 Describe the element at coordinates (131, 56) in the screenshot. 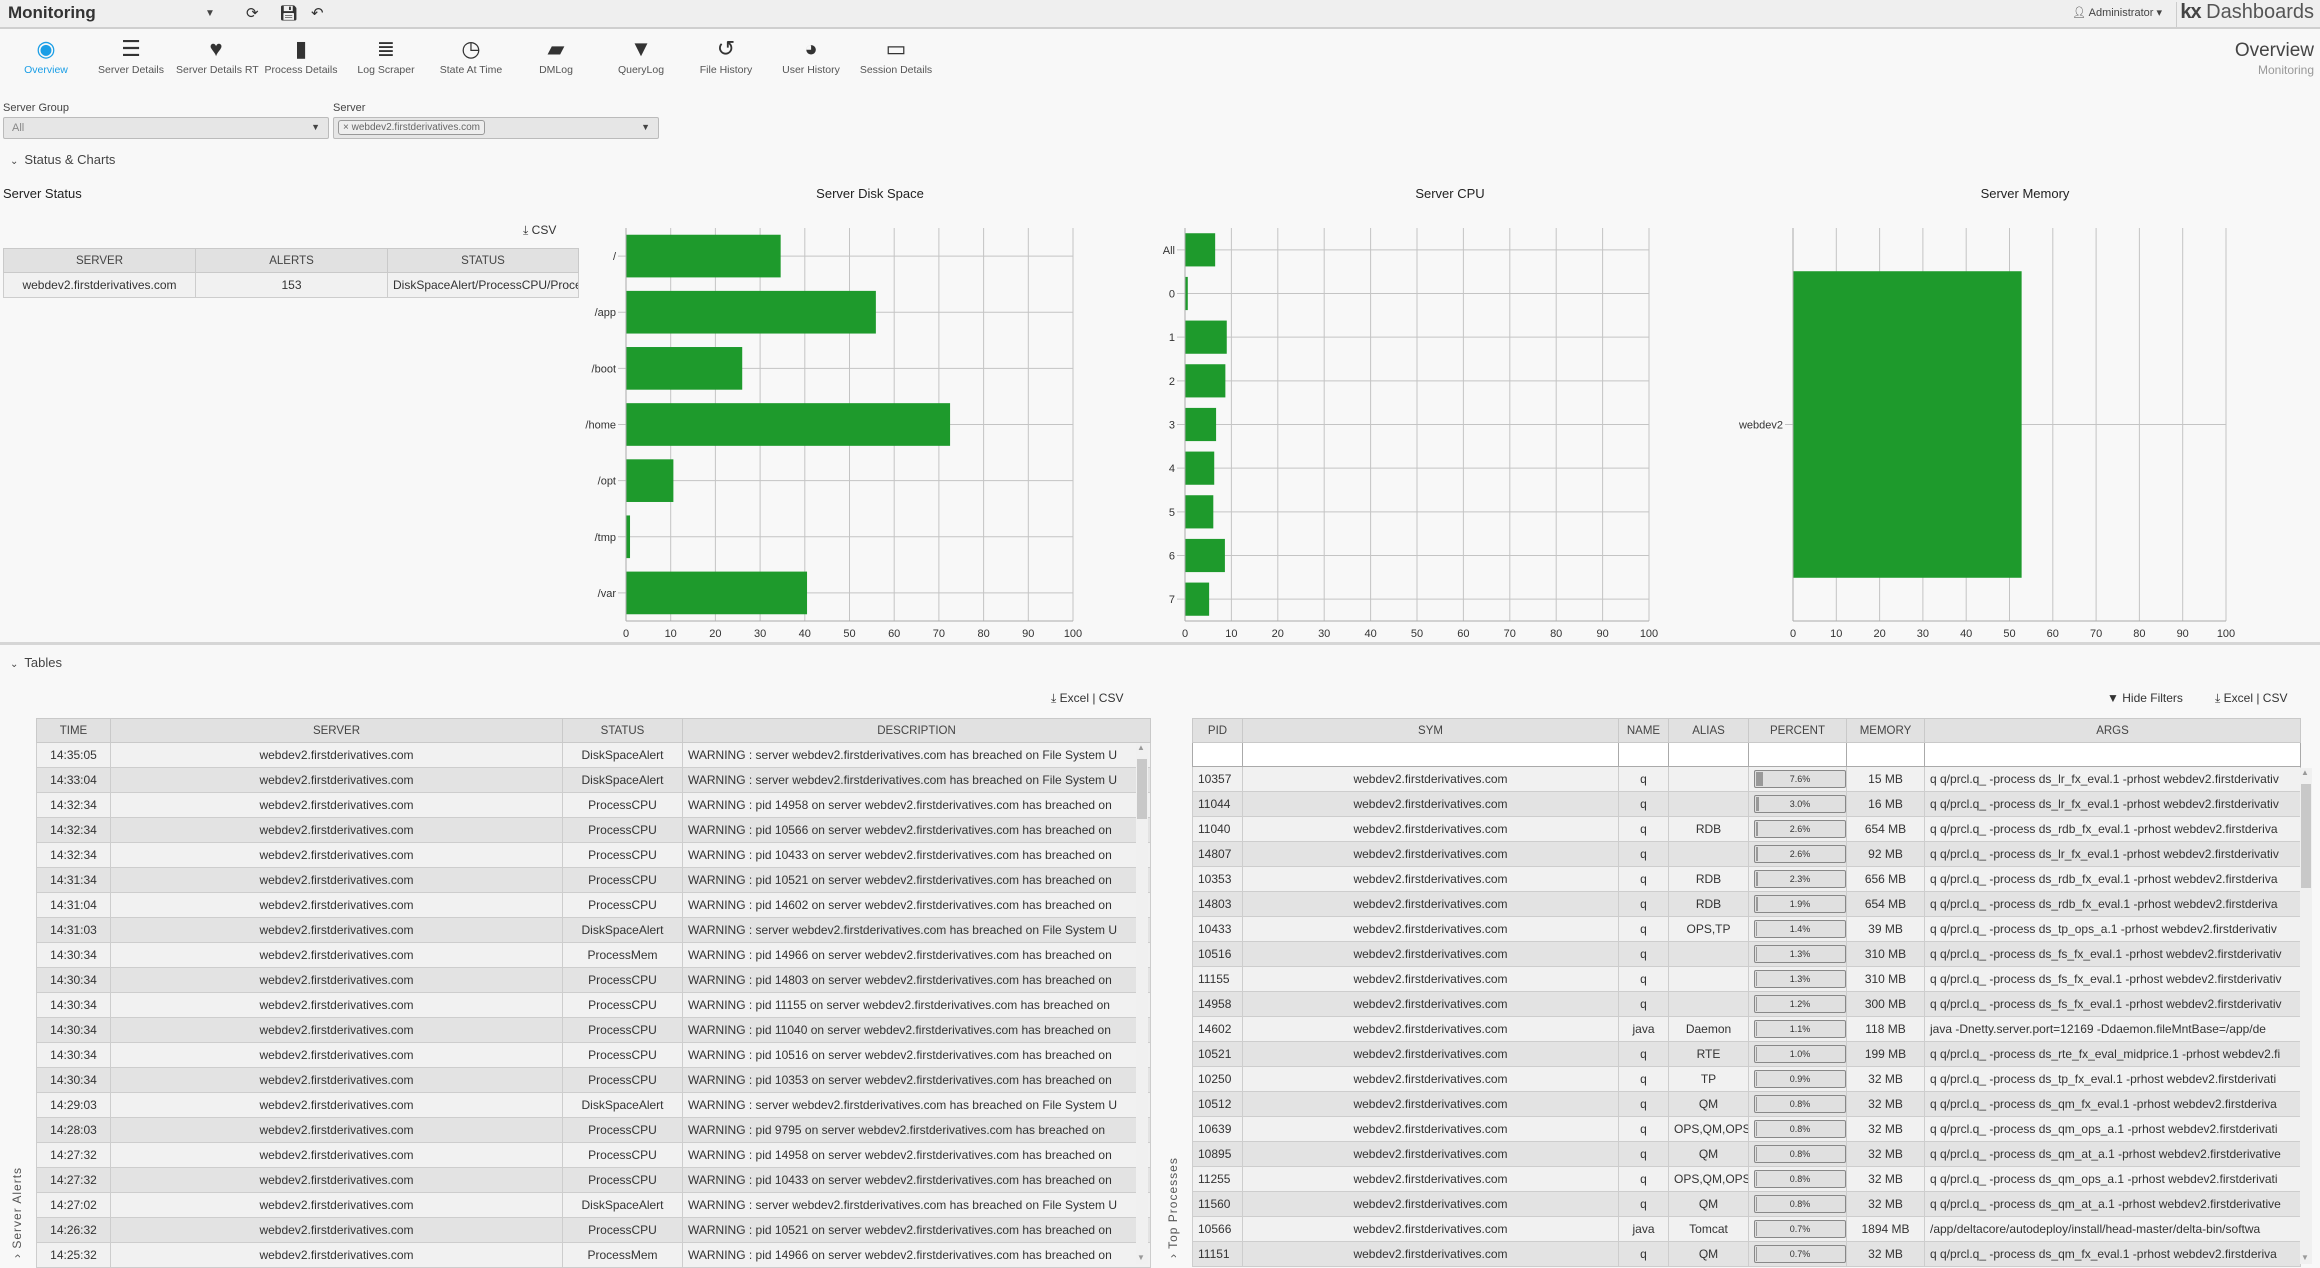

I see `nav-server-details: ☰ Server Details` at that location.